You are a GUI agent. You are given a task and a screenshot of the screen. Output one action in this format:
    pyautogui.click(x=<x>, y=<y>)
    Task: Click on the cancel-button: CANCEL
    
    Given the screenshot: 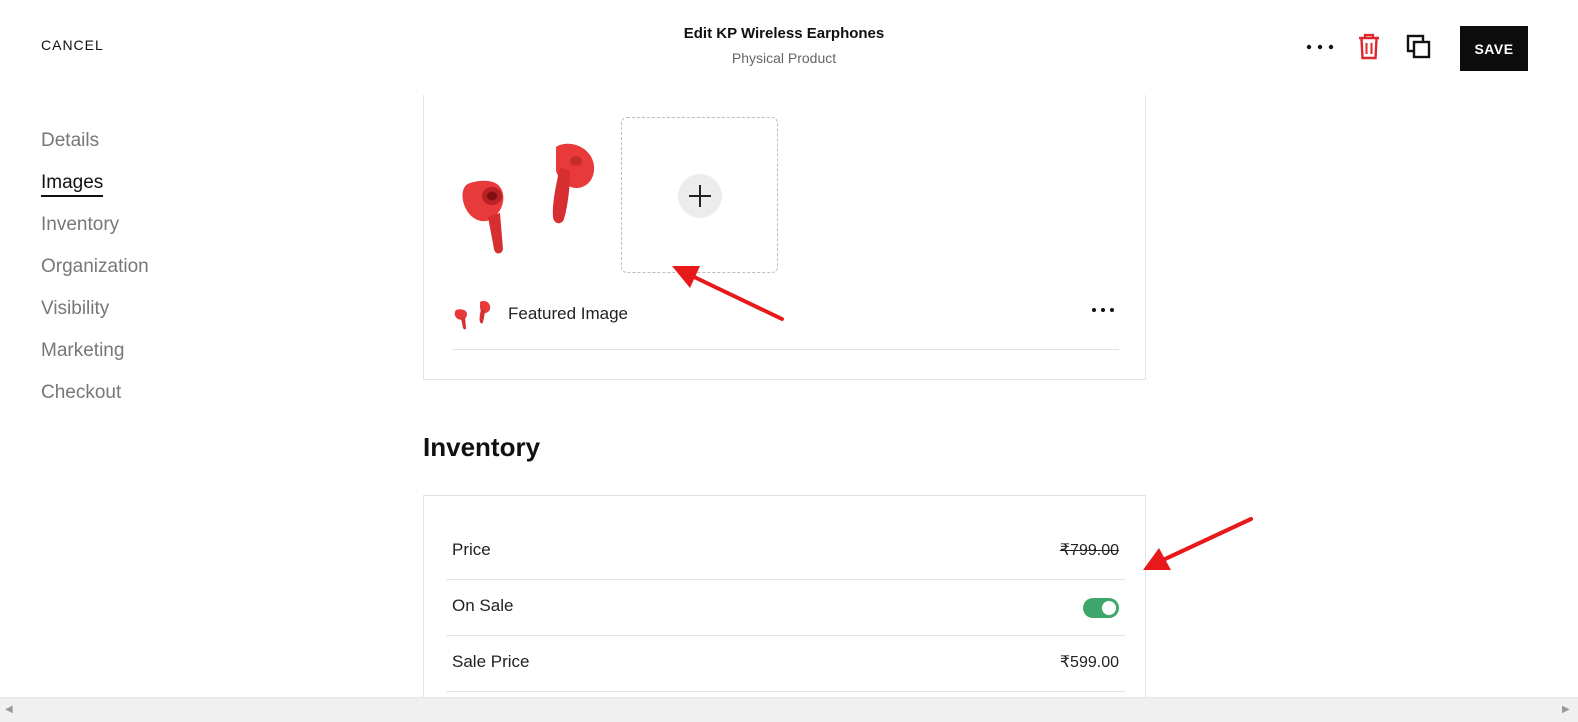 What is the action you would take?
    pyautogui.click(x=72, y=45)
    